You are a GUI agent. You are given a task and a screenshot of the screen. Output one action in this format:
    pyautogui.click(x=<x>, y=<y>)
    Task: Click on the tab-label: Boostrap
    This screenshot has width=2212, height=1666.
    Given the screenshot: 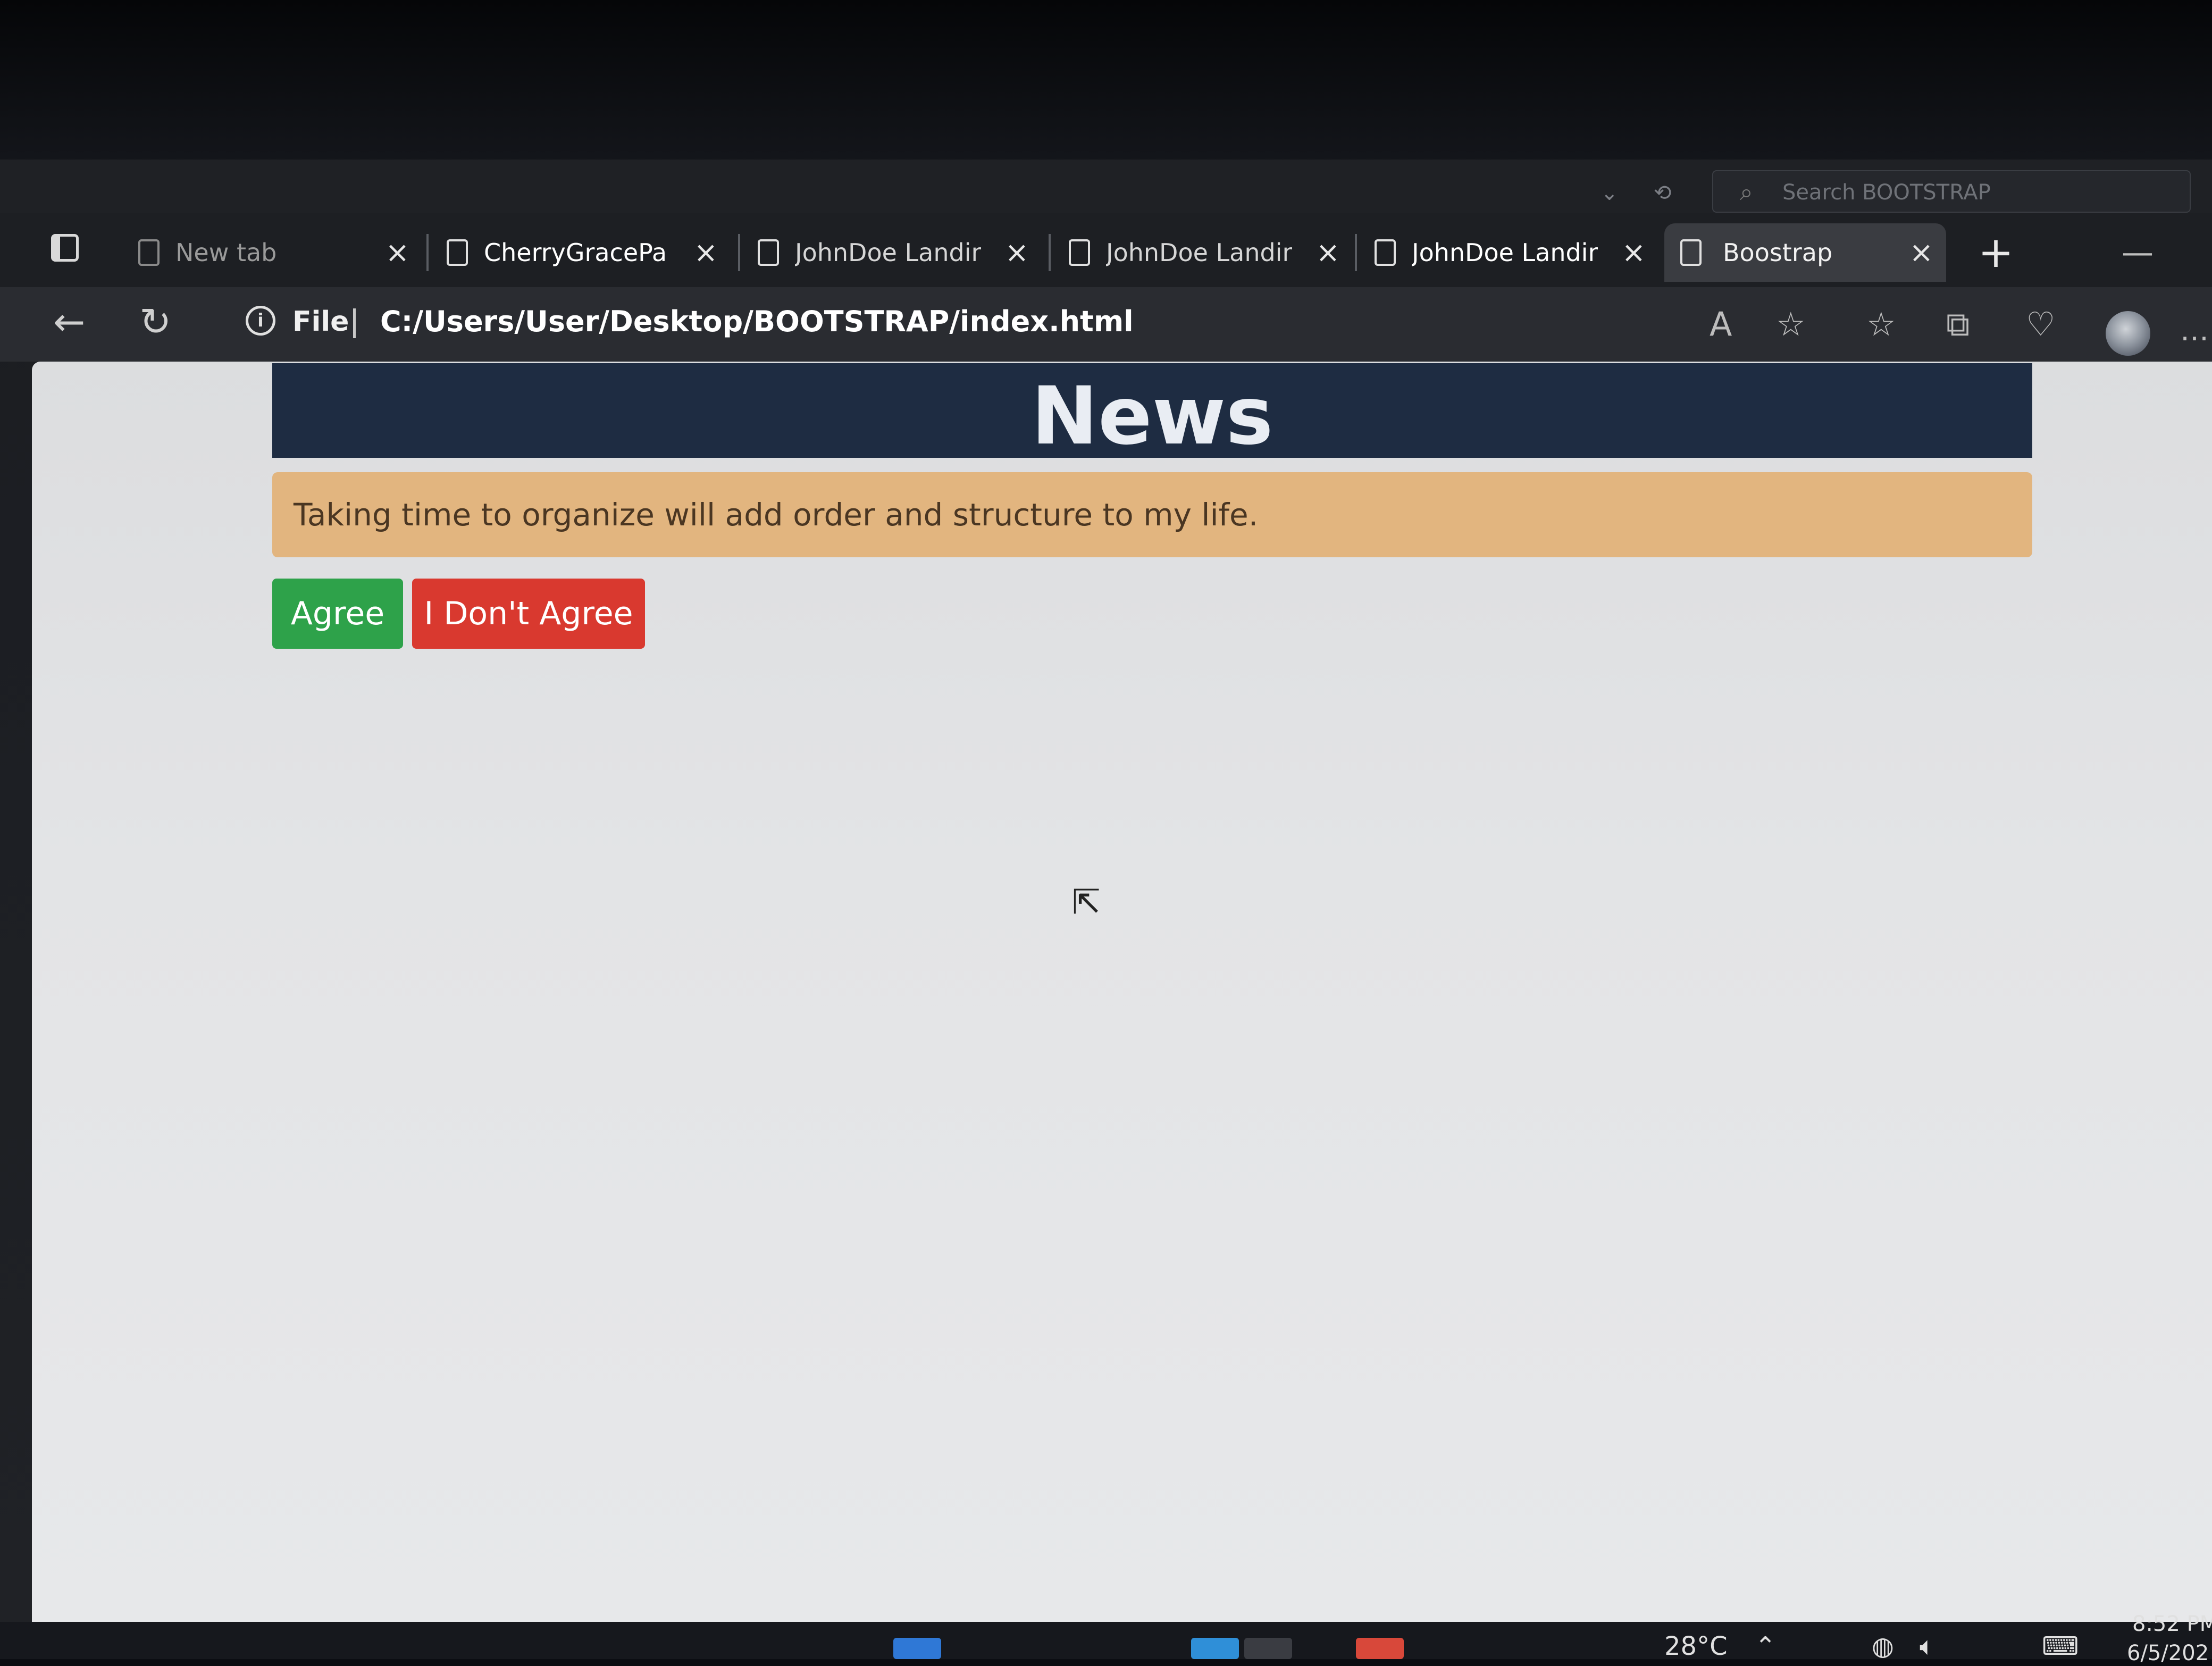 What is the action you would take?
    pyautogui.click(x=1778, y=252)
    